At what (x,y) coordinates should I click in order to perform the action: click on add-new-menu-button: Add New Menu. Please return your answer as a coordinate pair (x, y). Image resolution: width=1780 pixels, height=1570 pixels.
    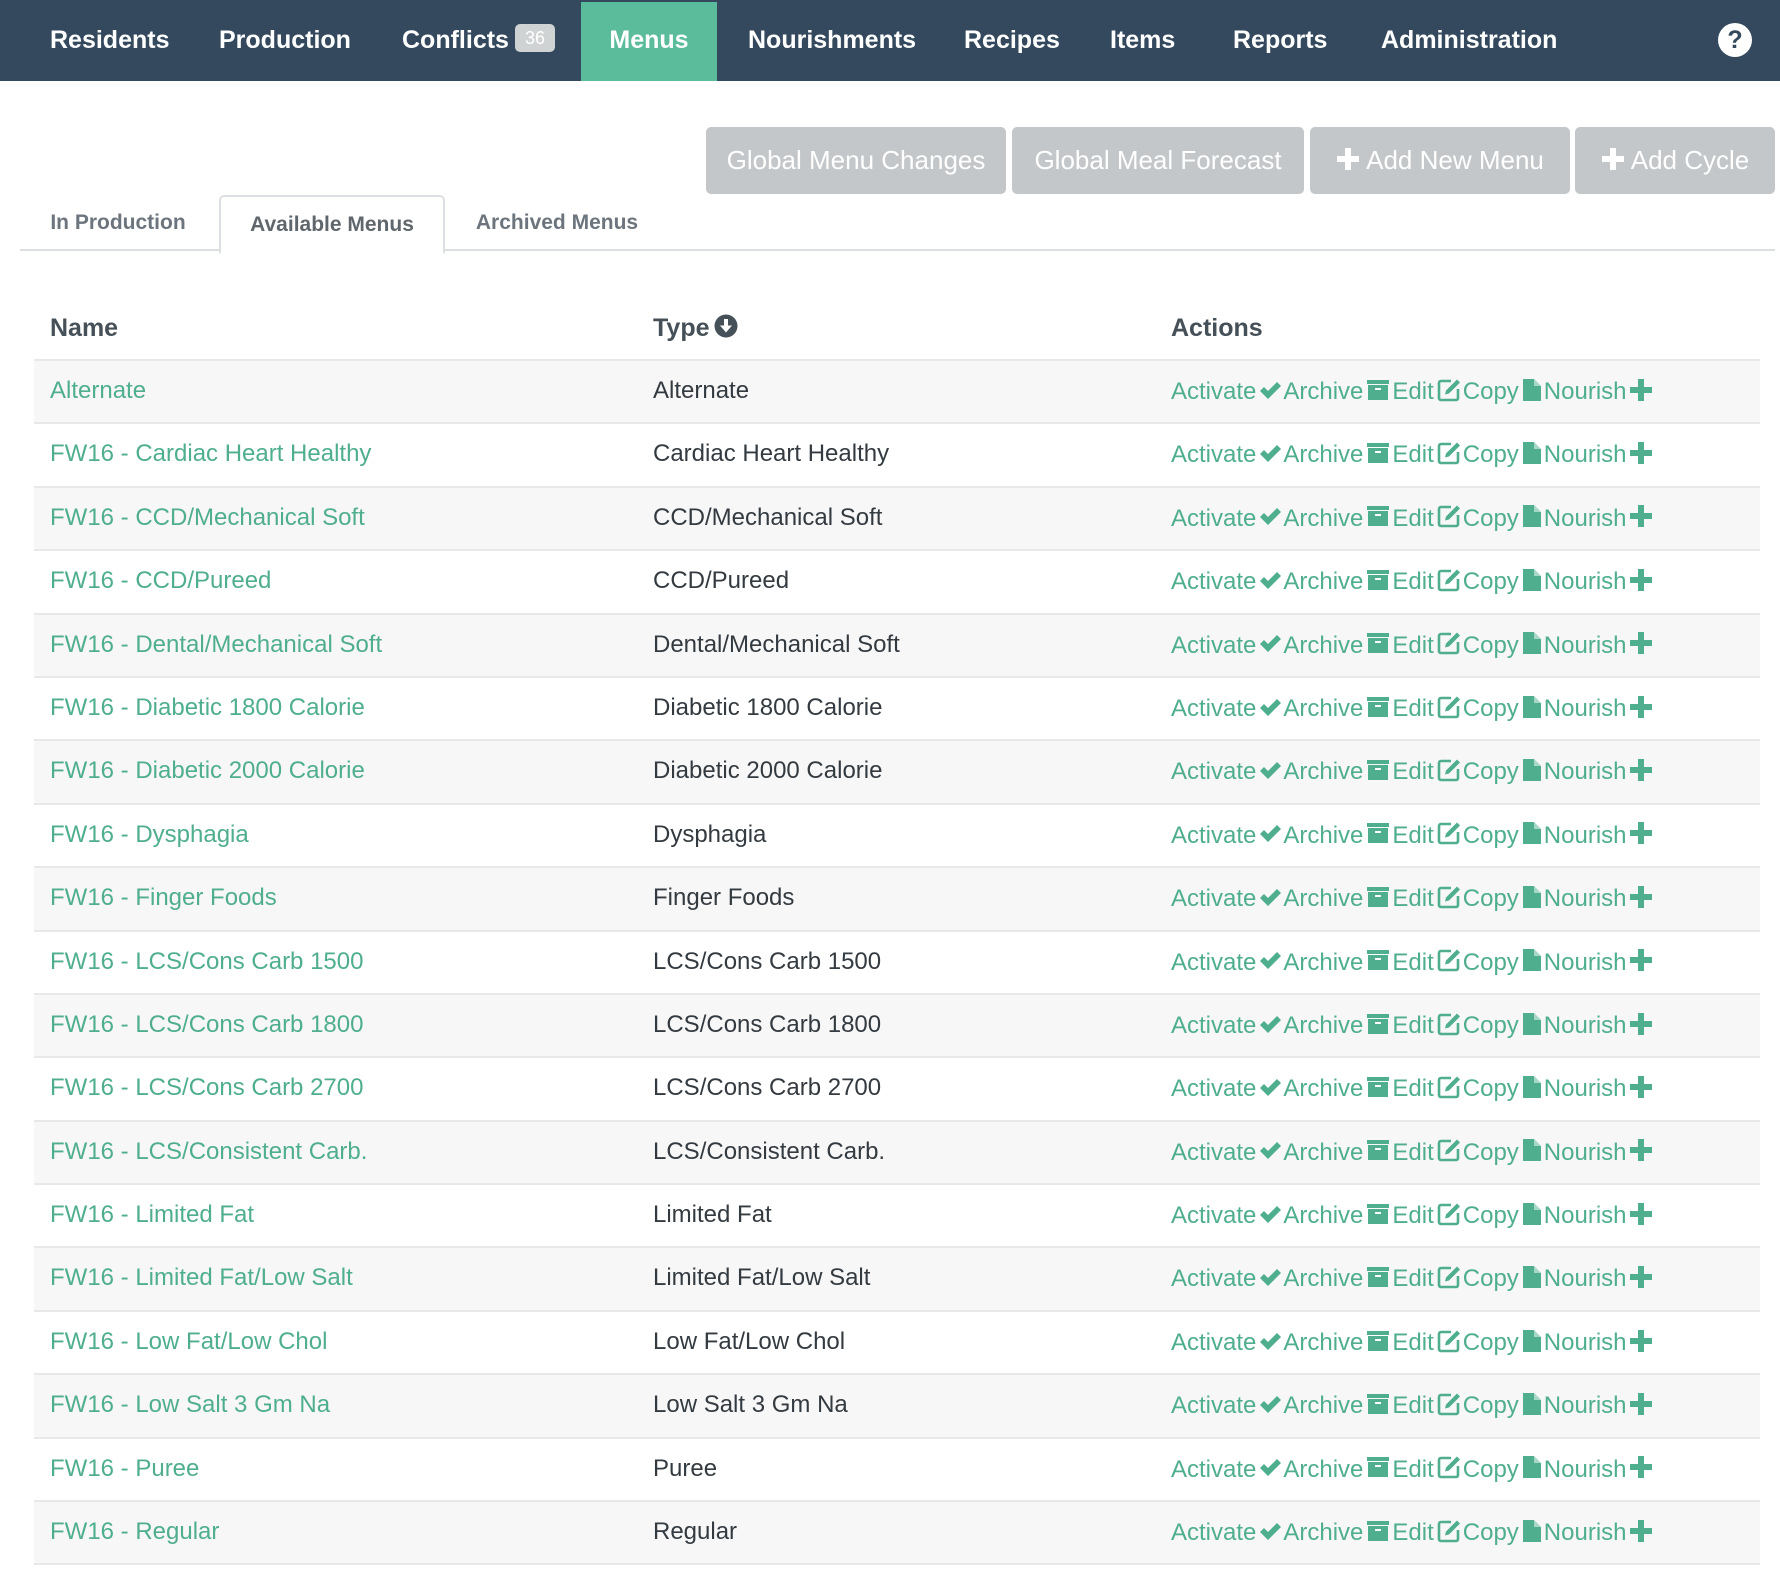
    Looking at the image, I should click on (1440, 160).